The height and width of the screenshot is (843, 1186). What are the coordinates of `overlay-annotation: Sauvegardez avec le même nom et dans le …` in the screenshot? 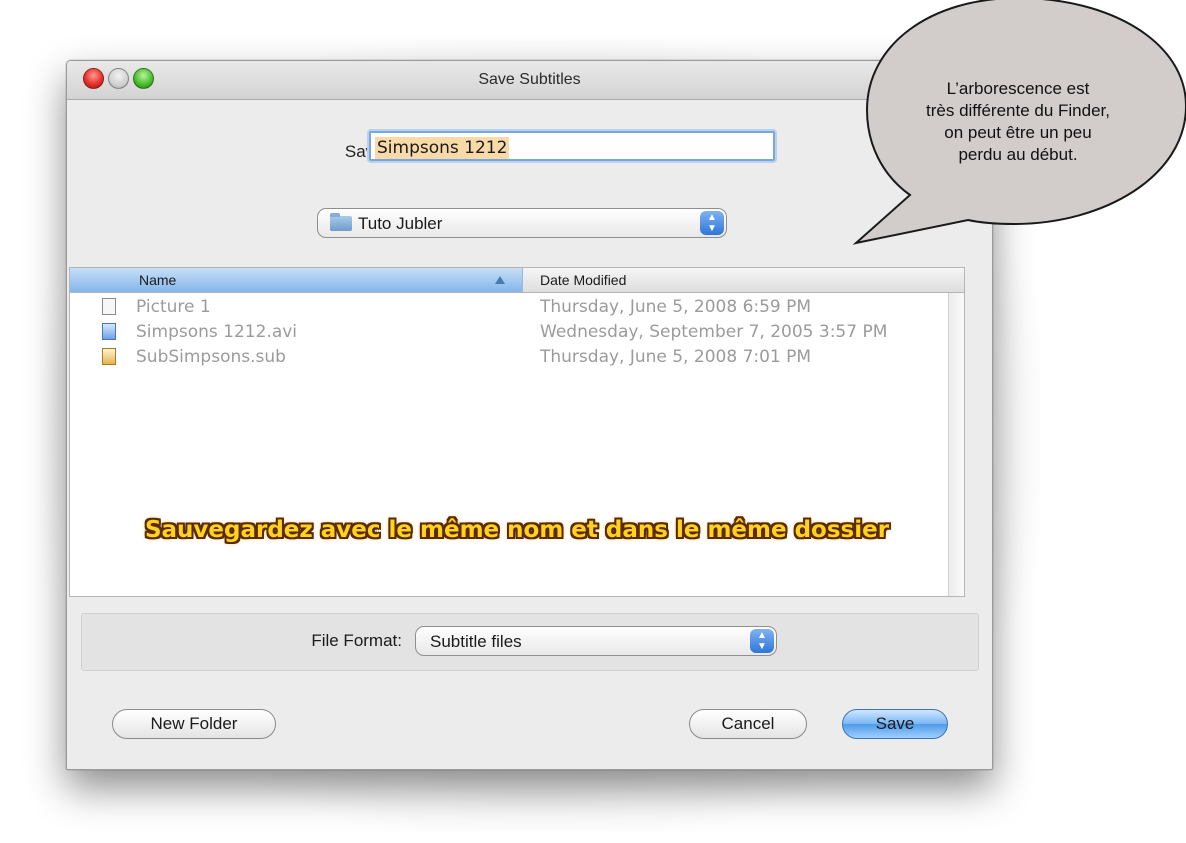 It's located at (517, 530).